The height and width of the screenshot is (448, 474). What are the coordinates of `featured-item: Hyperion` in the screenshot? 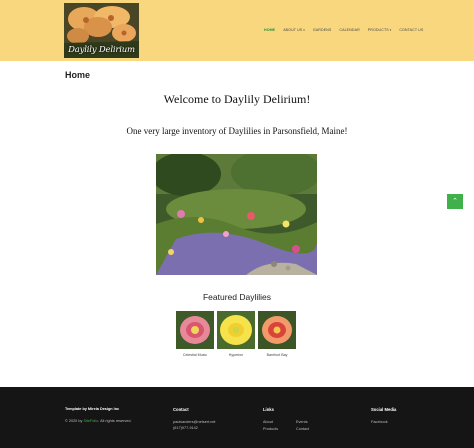 It's located at (236, 334).